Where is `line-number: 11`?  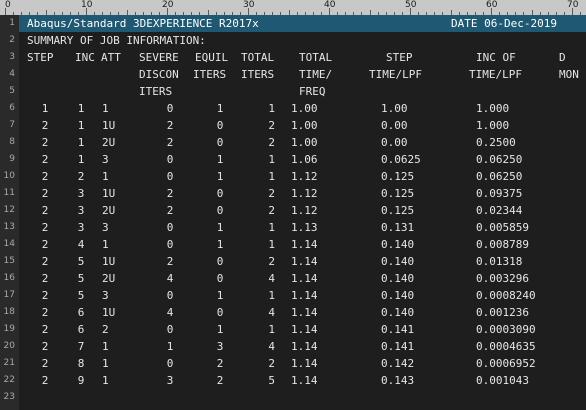
line-number: 11 is located at coordinates (9, 193).